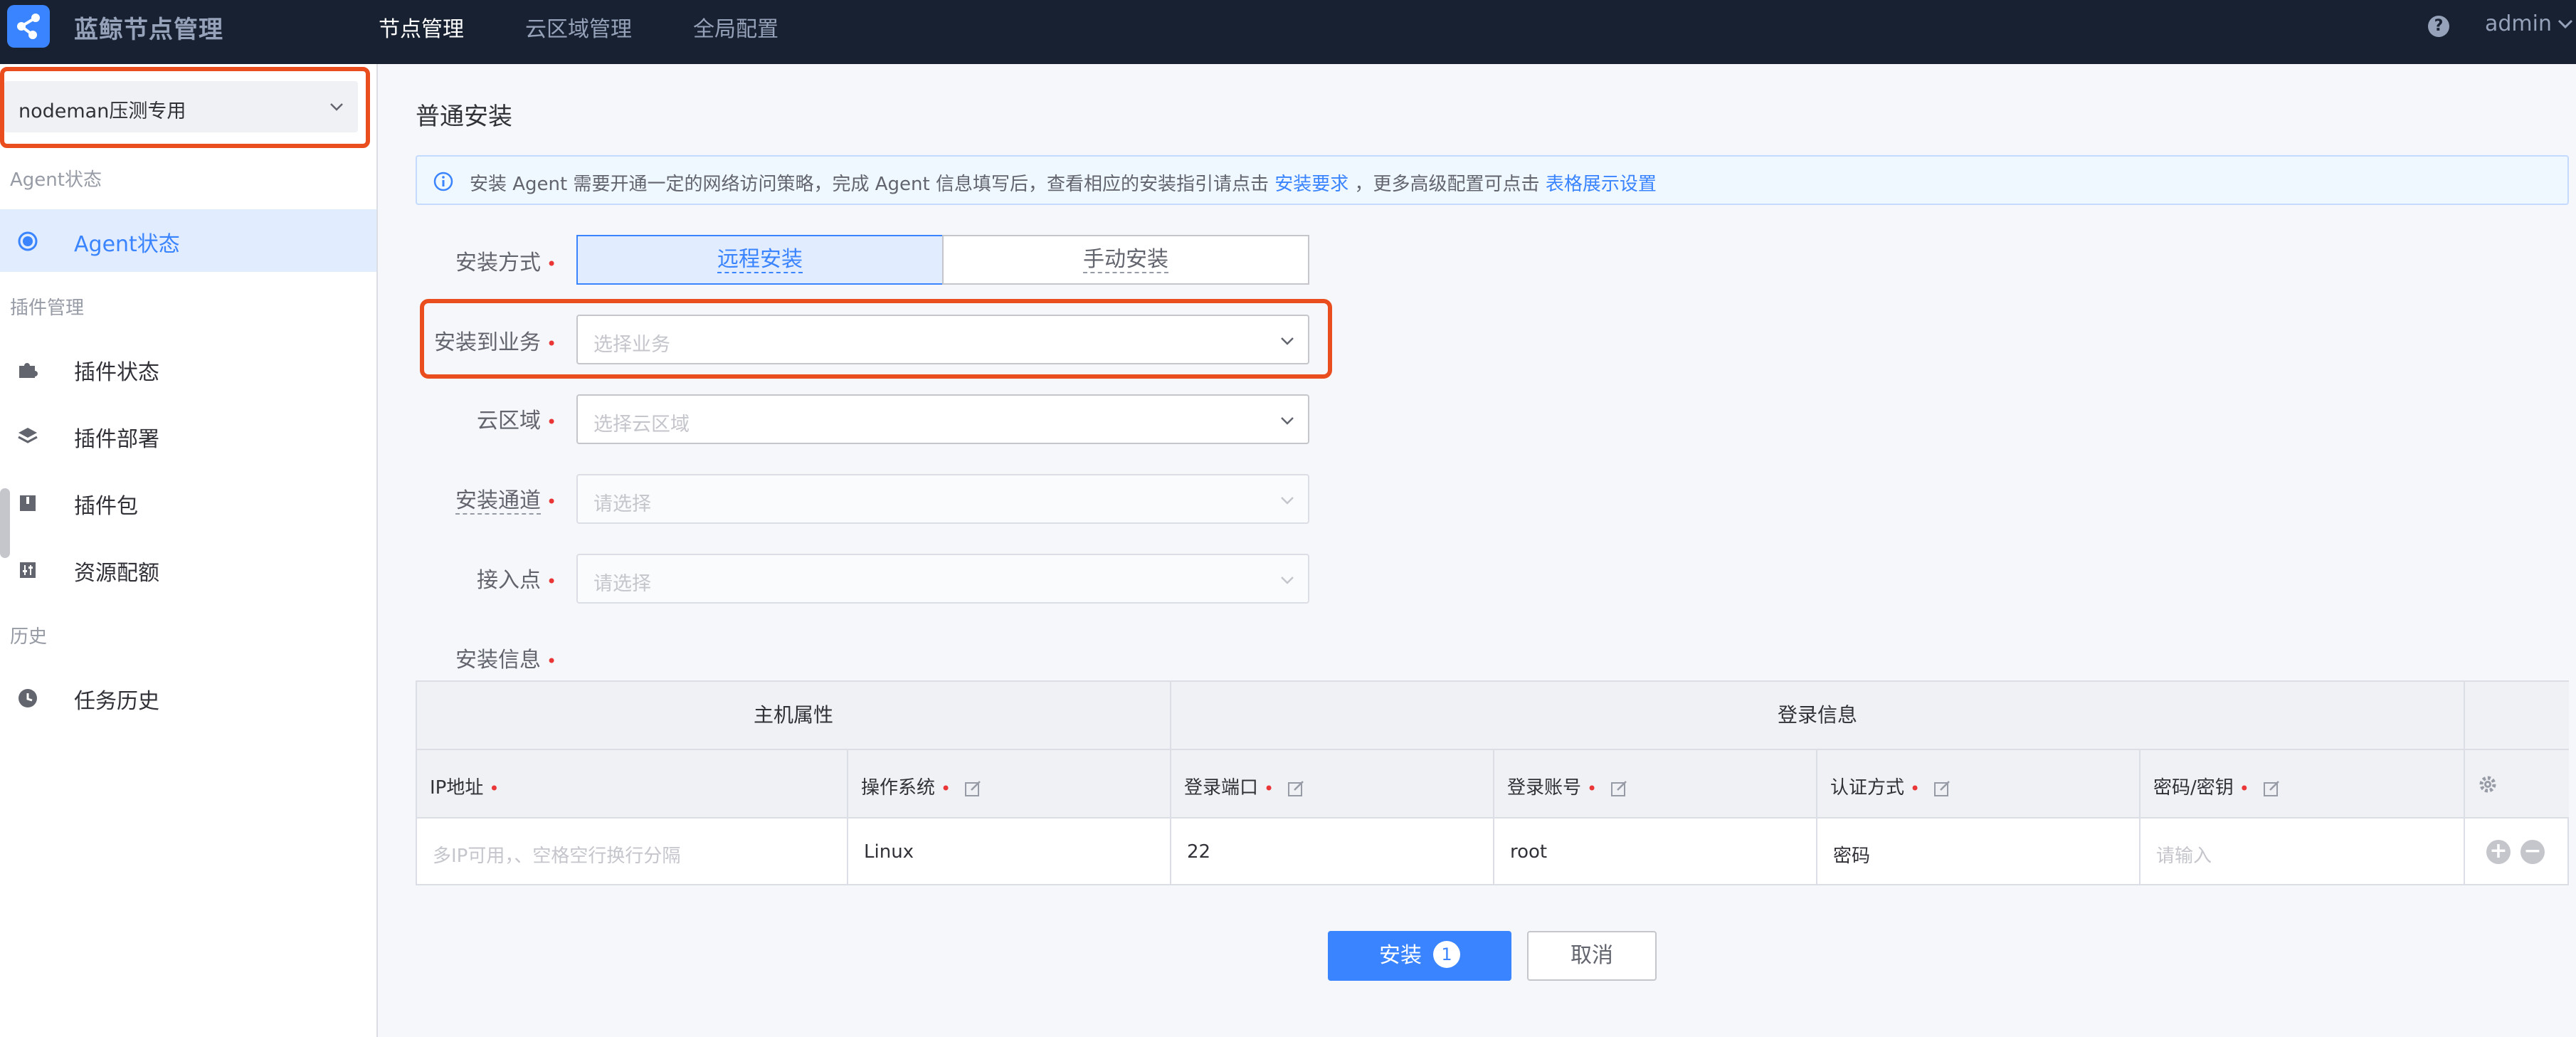  I want to click on sidebar-item-task-history: 任务历史, so click(188, 697).